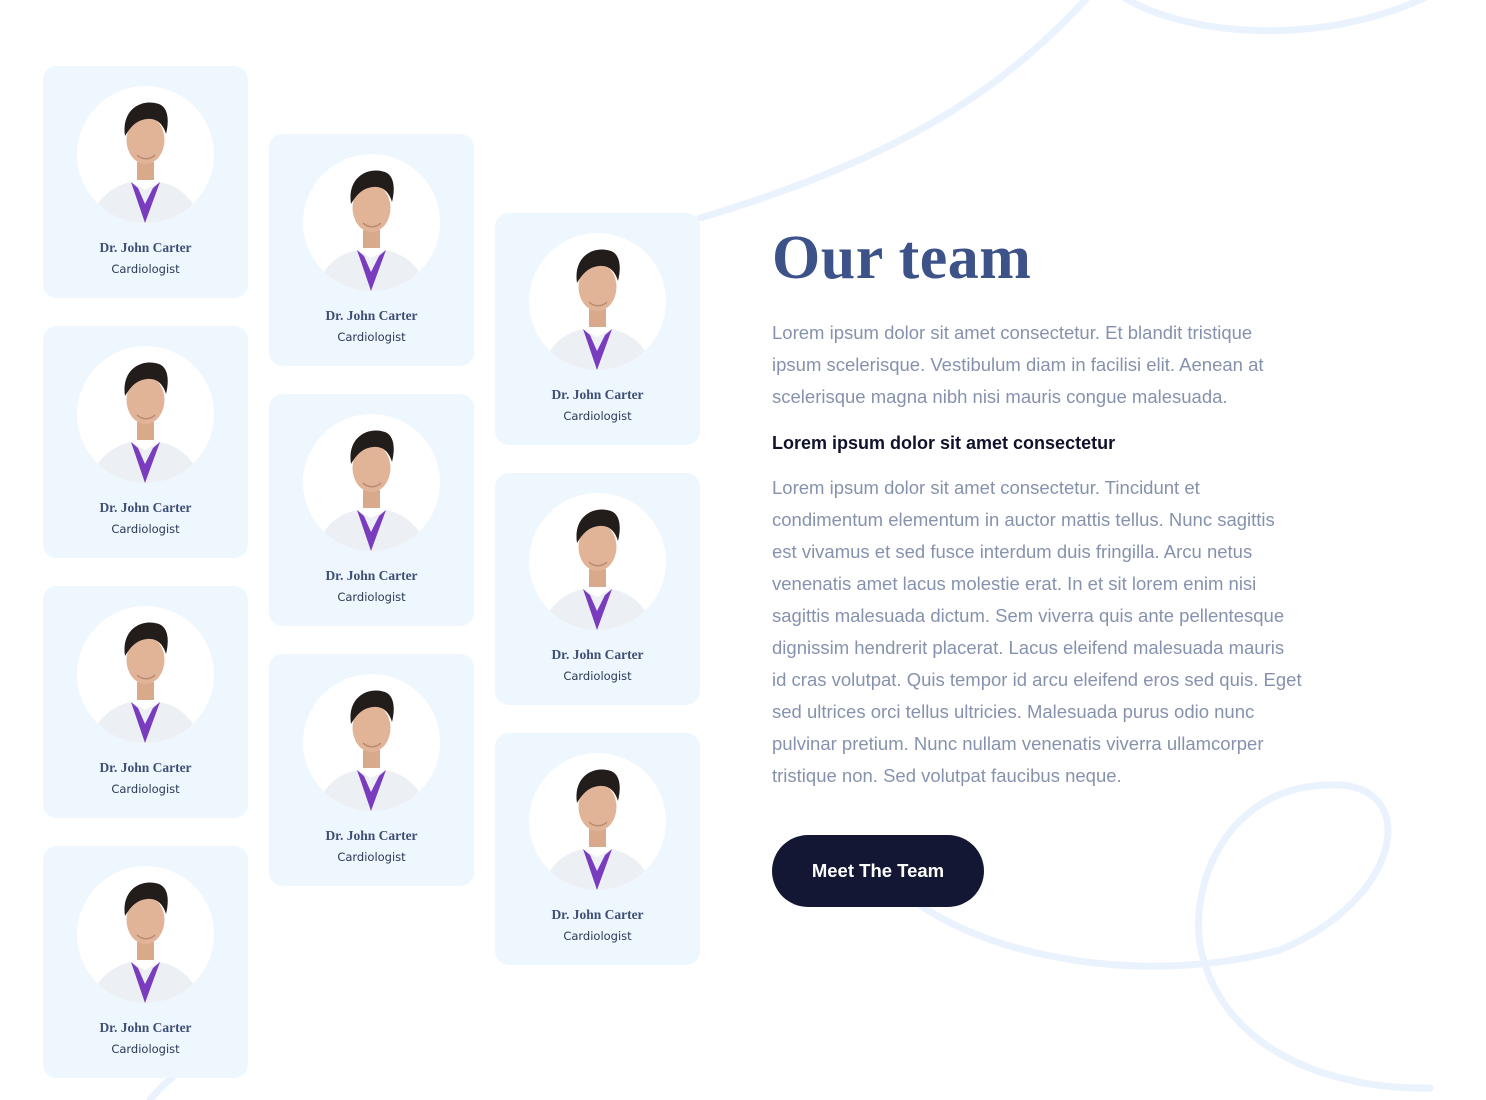  What do you see at coordinates (944, 443) in the screenshot?
I see `subheading: Lorem ipsum dolor sit amet consectetur` at bounding box center [944, 443].